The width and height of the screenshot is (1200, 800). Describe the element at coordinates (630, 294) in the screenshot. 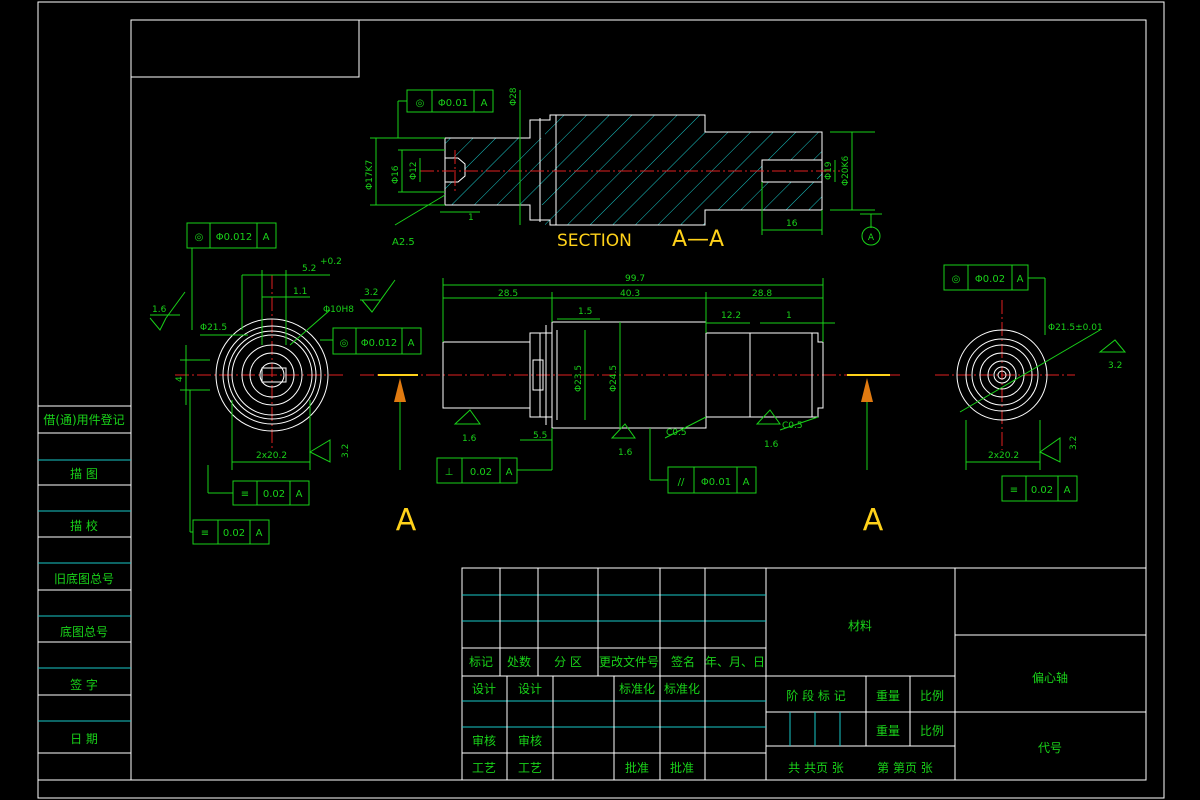

I see `svg-text: 40.3` at that location.